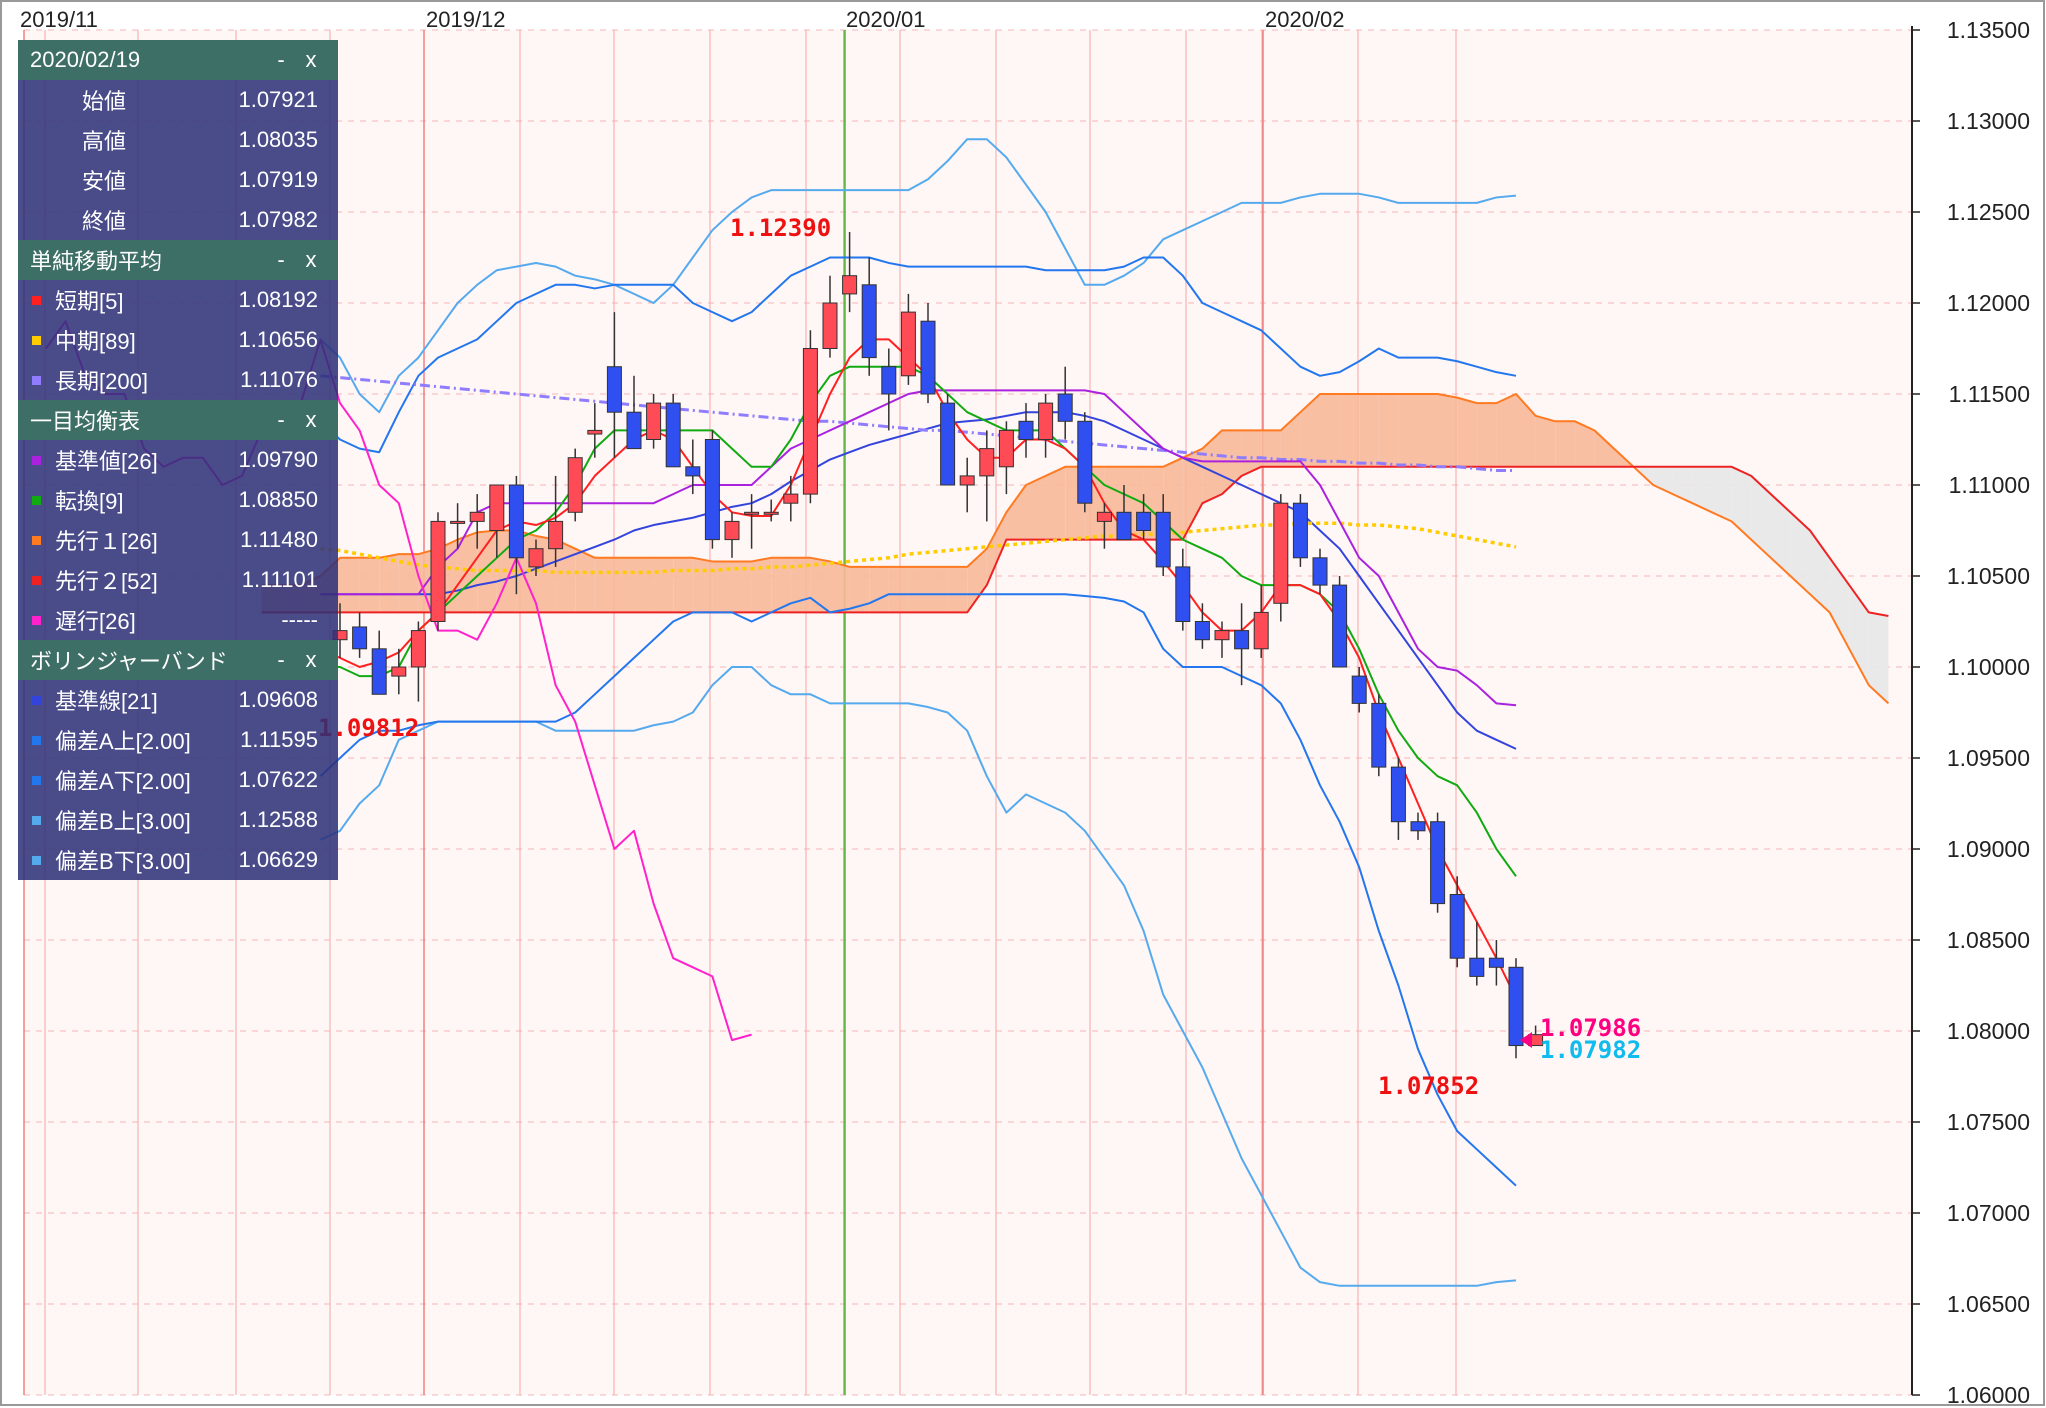  I want to click on low-price-label-right: 1.07852, so click(1428, 1086).